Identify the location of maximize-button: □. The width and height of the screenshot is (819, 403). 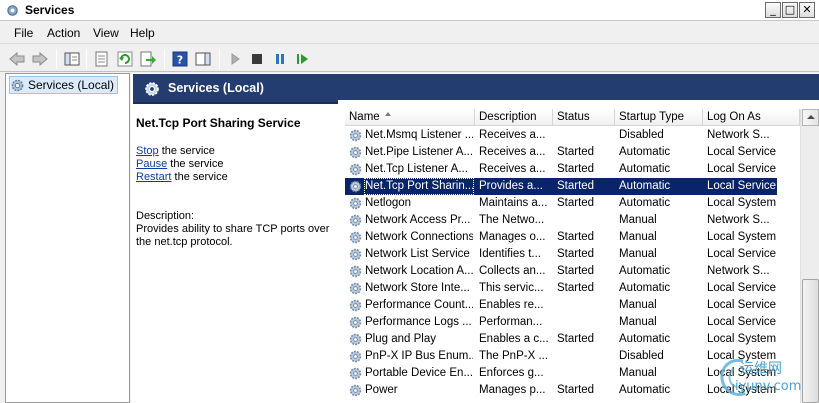
(790, 10).